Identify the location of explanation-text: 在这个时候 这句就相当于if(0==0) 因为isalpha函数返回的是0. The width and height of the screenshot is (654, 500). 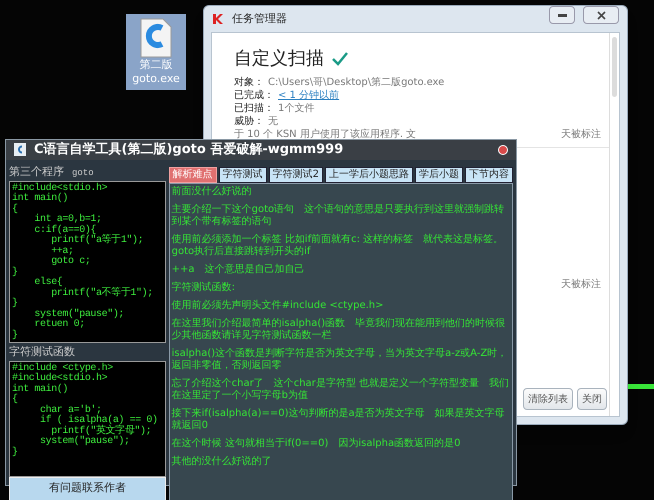
(317, 444).